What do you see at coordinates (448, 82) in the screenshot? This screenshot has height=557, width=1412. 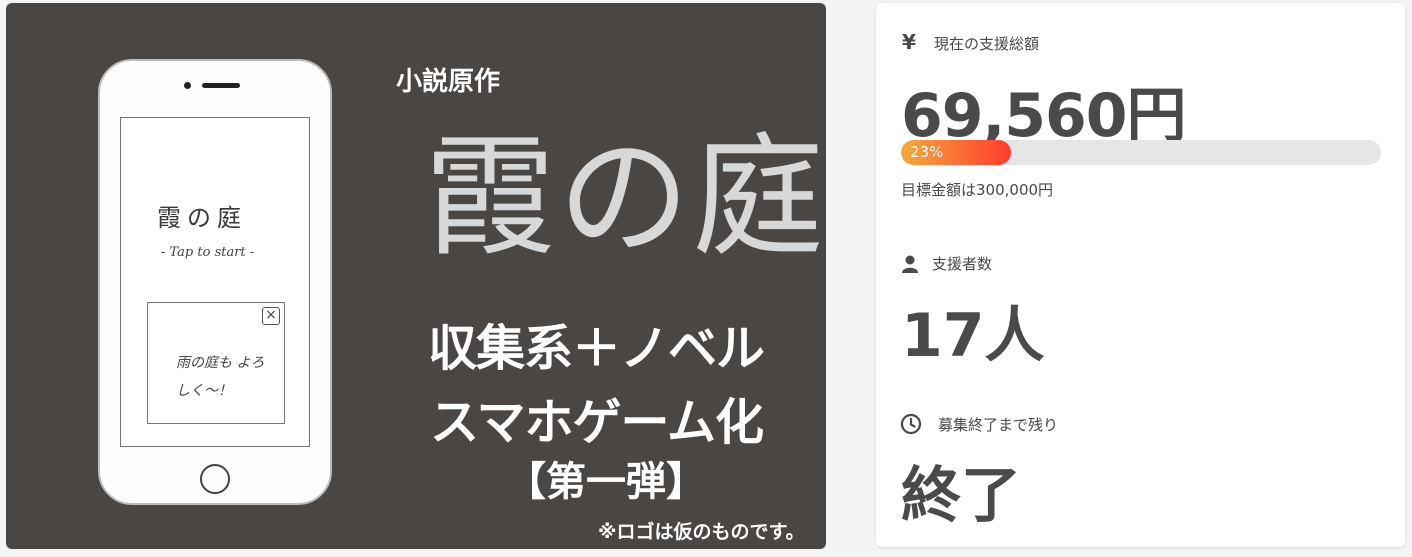 I see `hero-subtitle: 小説原作` at bounding box center [448, 82].